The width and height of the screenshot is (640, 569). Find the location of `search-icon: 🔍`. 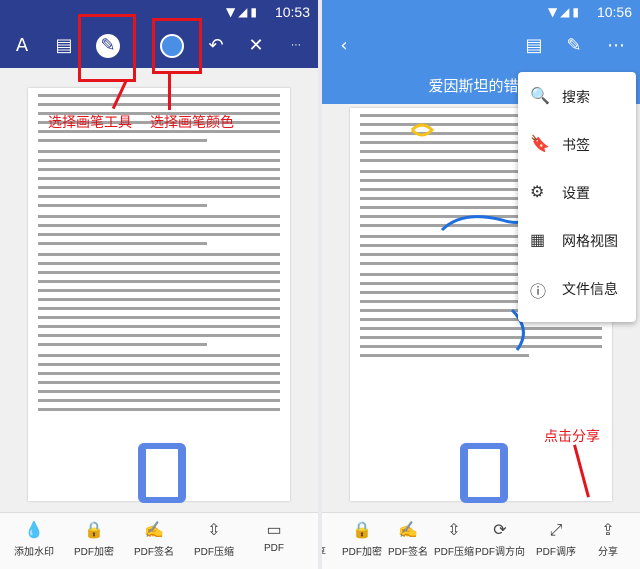

search-icon: 🔍 is located at coordinates (540, 96).